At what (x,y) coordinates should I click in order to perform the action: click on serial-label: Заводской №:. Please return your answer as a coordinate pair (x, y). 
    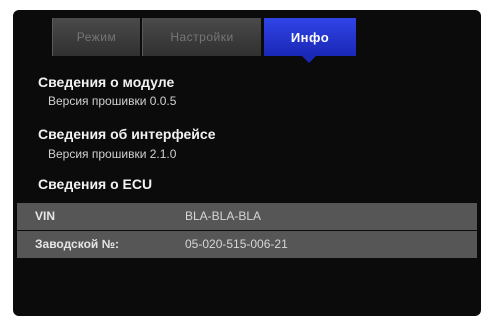
    Looking at the image, I should click on (77, 244).